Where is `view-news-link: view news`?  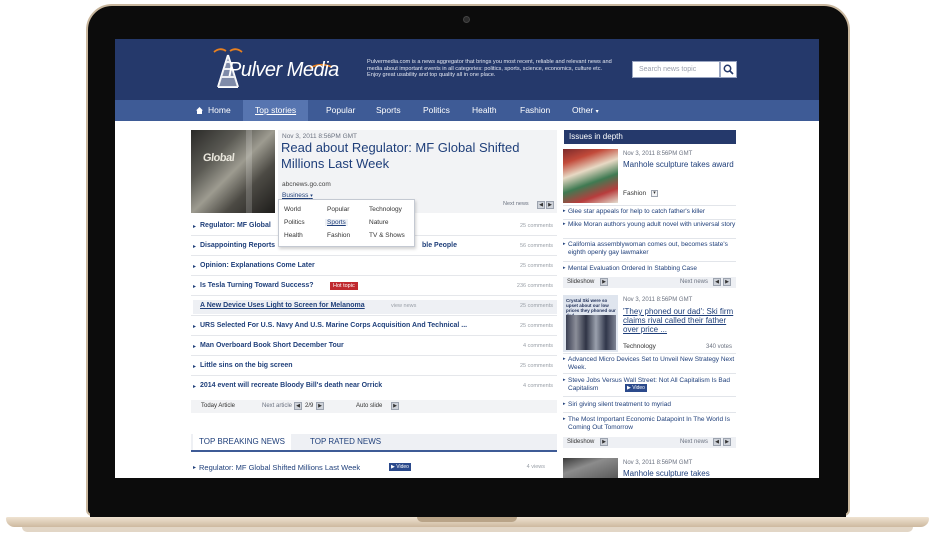
view-news-link: view news is located at coordinates (403, 306).